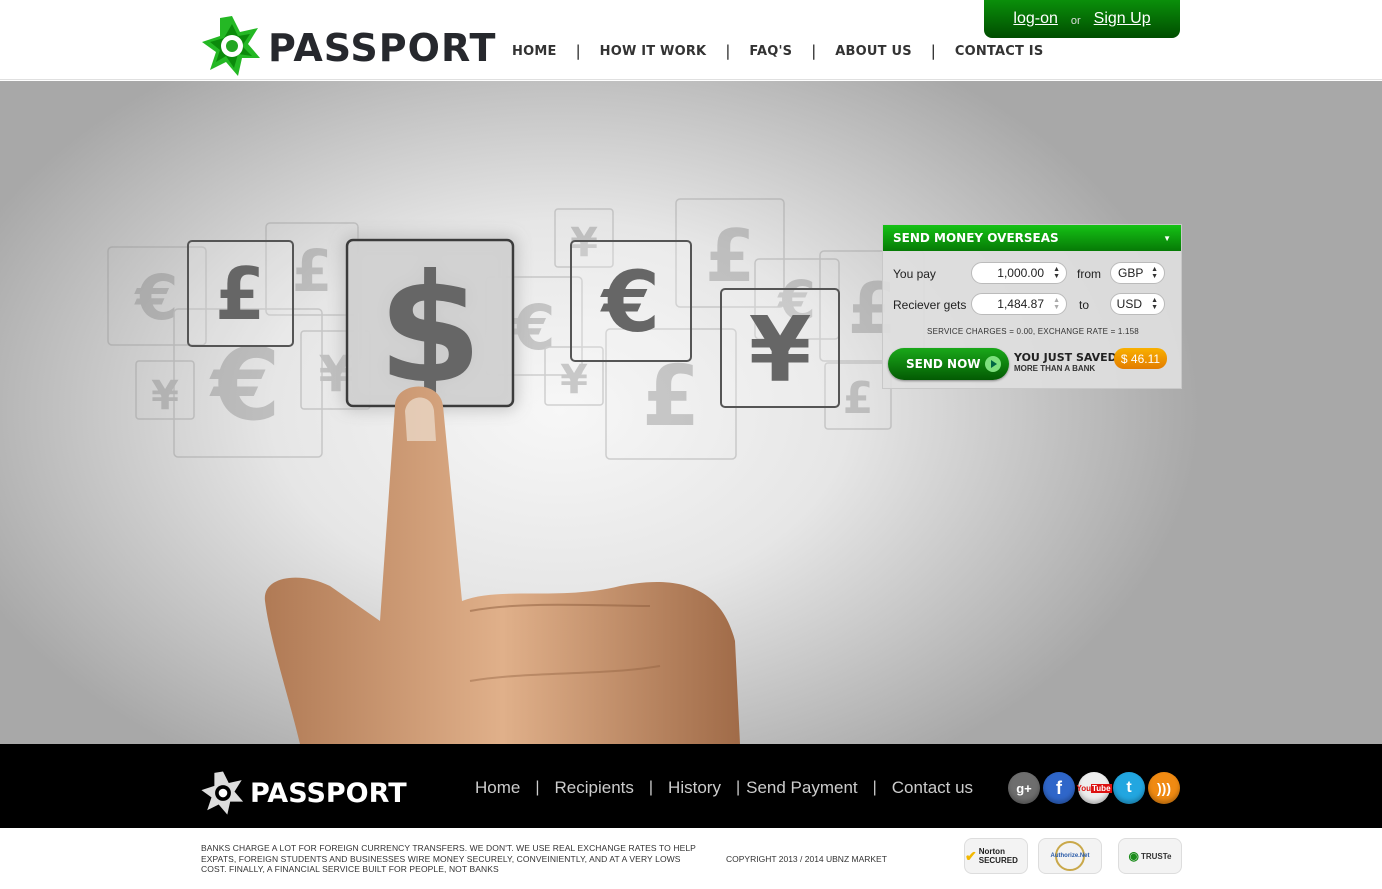 The height and width of the screenshot is (889, 1382). What do you see at coordinates (1131, 273) in the screenshot?
I see `from-currency-value: GBP` at bounding box center [1131, 273].